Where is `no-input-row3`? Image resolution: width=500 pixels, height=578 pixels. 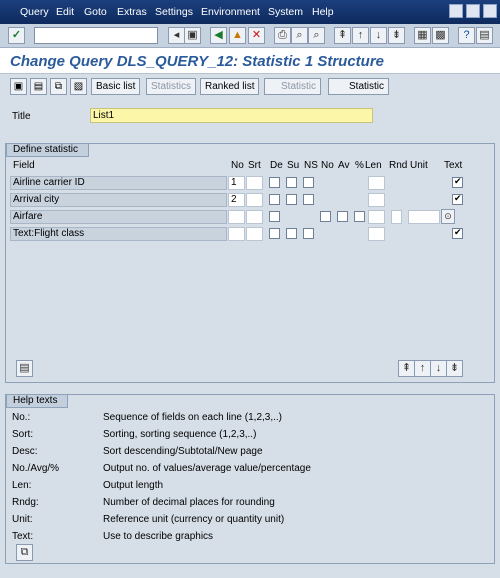
no-input-row3 is located at coordinates (236, 217).